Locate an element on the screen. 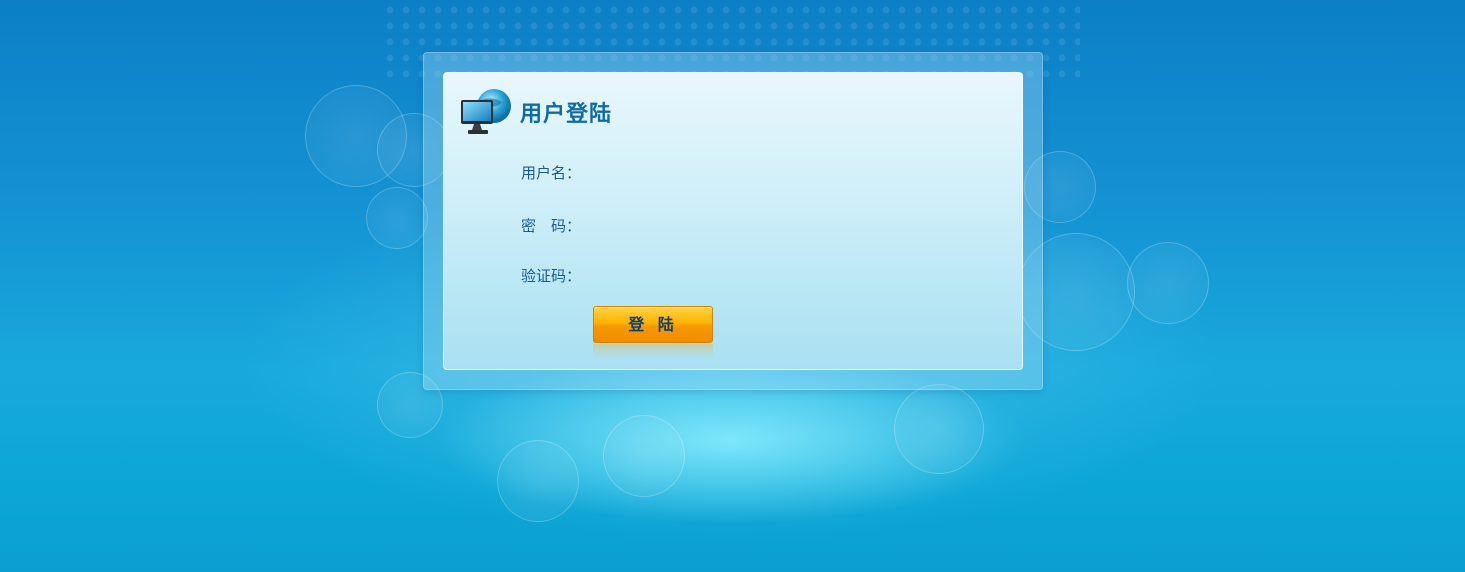 Image resolution: width=1465 pixels, height=572 pixels. login-button-reflection is located at coordinates (653, 351).